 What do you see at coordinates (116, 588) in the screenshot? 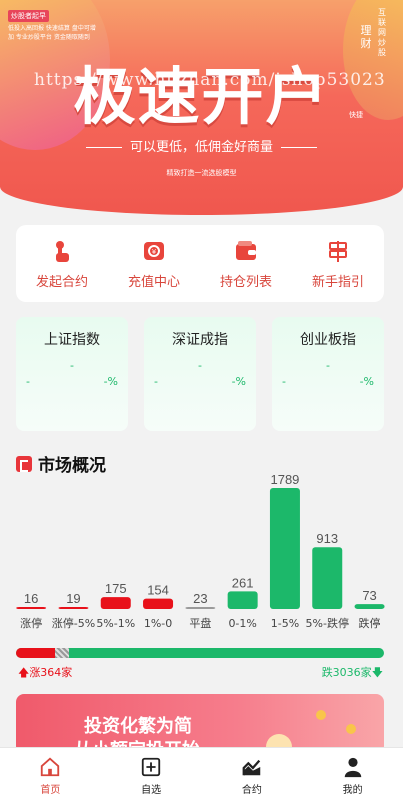
I see `bar-value-label: 175` at bounding box center [116, 588].